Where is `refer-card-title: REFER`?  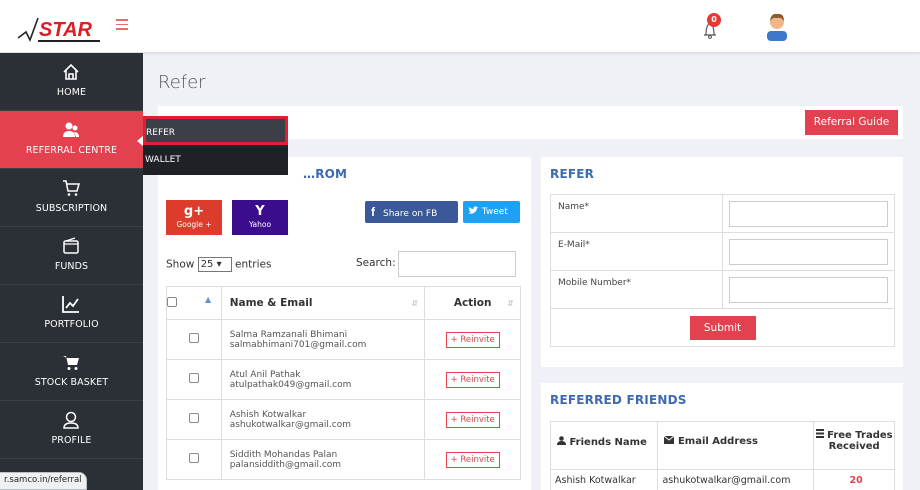
refer-card-title: REFER is located at coordinates (572, 174).